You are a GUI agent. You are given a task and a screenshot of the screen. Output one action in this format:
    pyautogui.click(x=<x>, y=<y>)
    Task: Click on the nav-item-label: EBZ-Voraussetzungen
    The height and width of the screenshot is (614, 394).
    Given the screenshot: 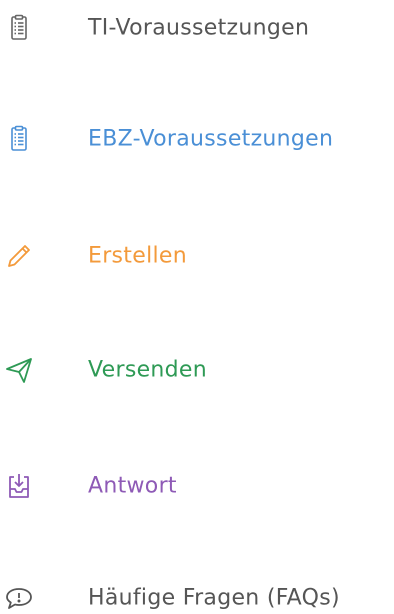 What is the action you would take?
    pyautogui.click(x=211, y=139)
    